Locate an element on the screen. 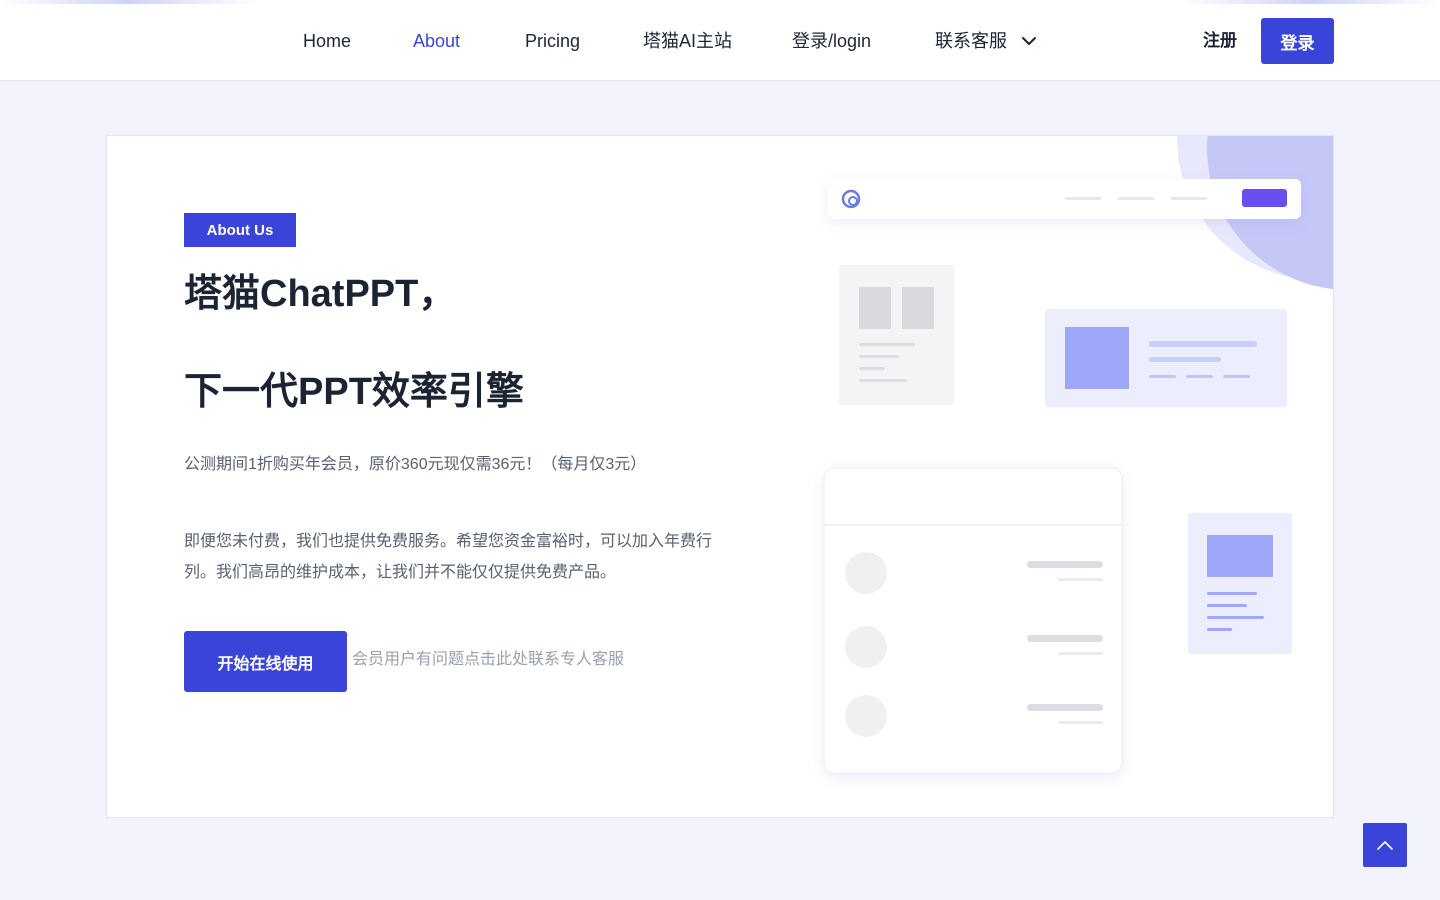  about-us-badge: About Us is located at coordinates (240, 230).